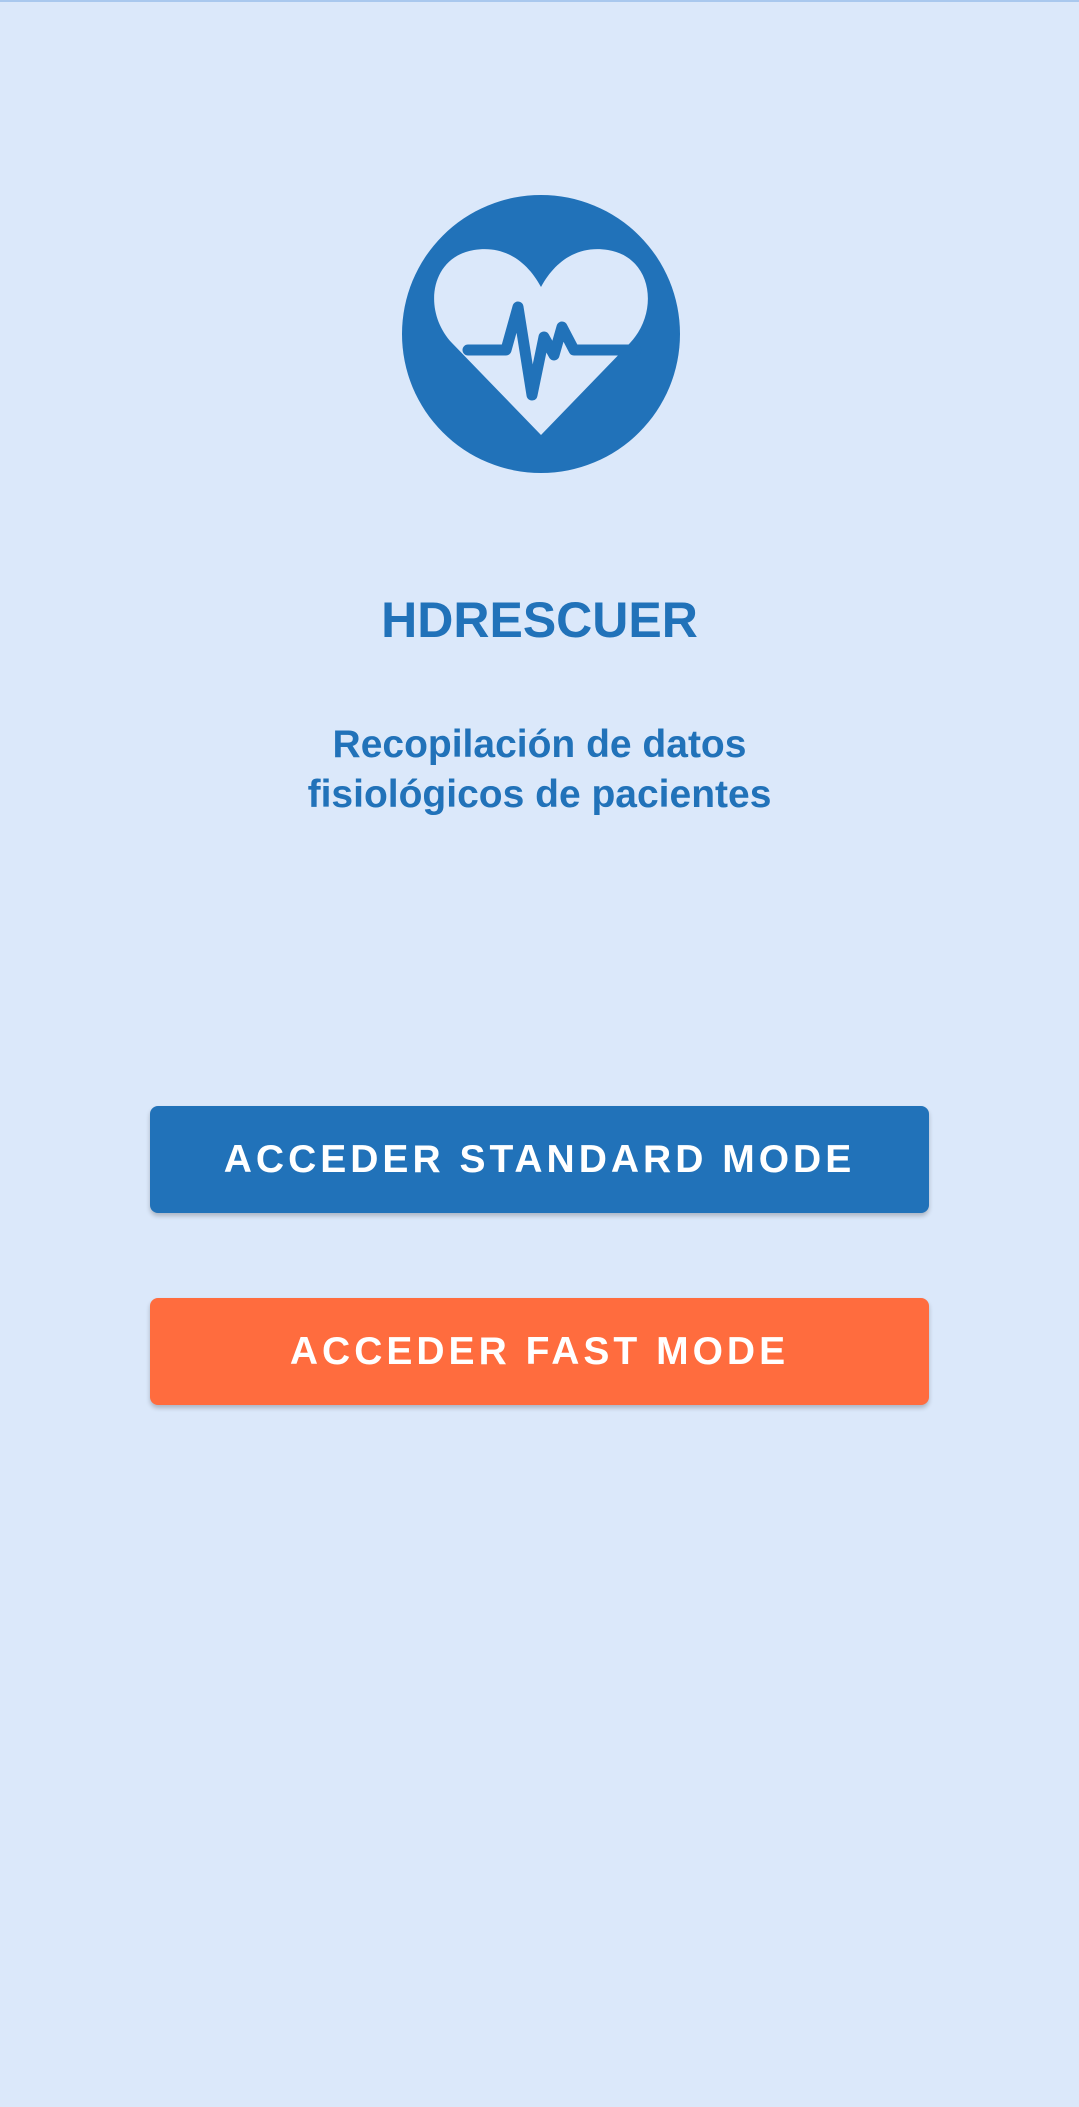 Image resolution: width=1079 pixels, height=2107 pixels. I want to click on standard-mode-label: ACCEDER STANDARD MODE, so click(539, 1159).